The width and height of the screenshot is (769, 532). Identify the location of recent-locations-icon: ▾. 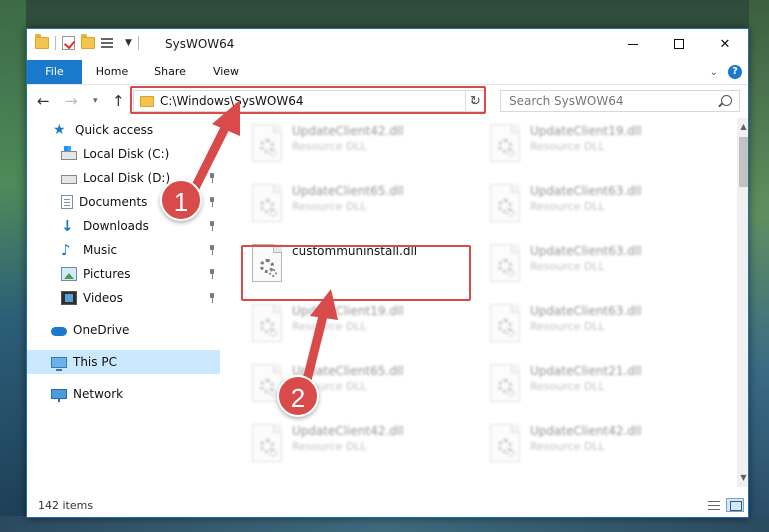
(95, 101).